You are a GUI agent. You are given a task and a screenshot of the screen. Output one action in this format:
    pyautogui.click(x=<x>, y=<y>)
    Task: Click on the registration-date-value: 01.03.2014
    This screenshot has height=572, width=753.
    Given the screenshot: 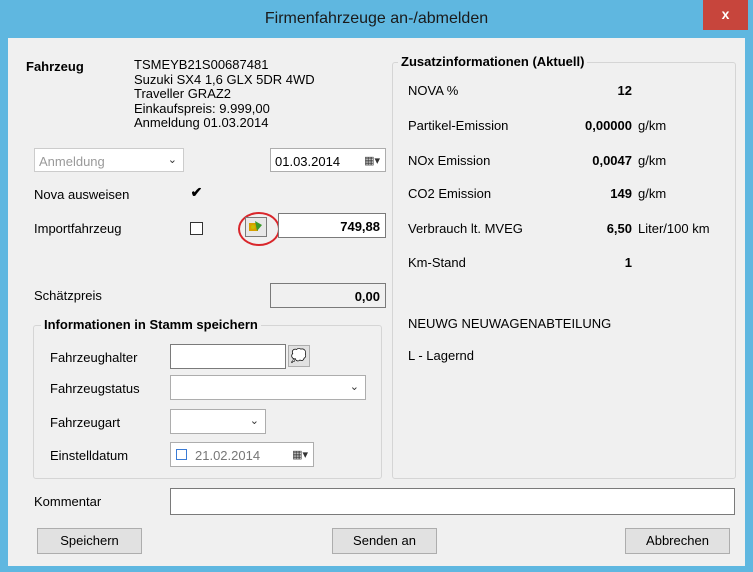 What is the action you would take?
    pyautogui.click(x=308, y=161)
    